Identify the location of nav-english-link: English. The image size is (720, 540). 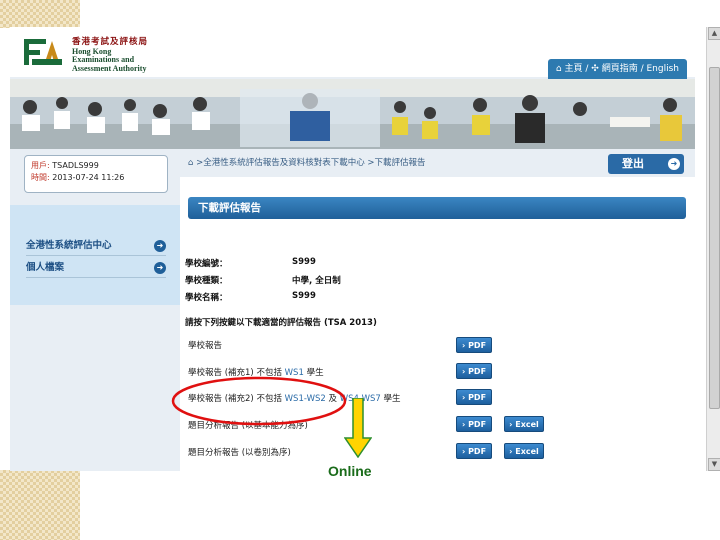
(663, 69).